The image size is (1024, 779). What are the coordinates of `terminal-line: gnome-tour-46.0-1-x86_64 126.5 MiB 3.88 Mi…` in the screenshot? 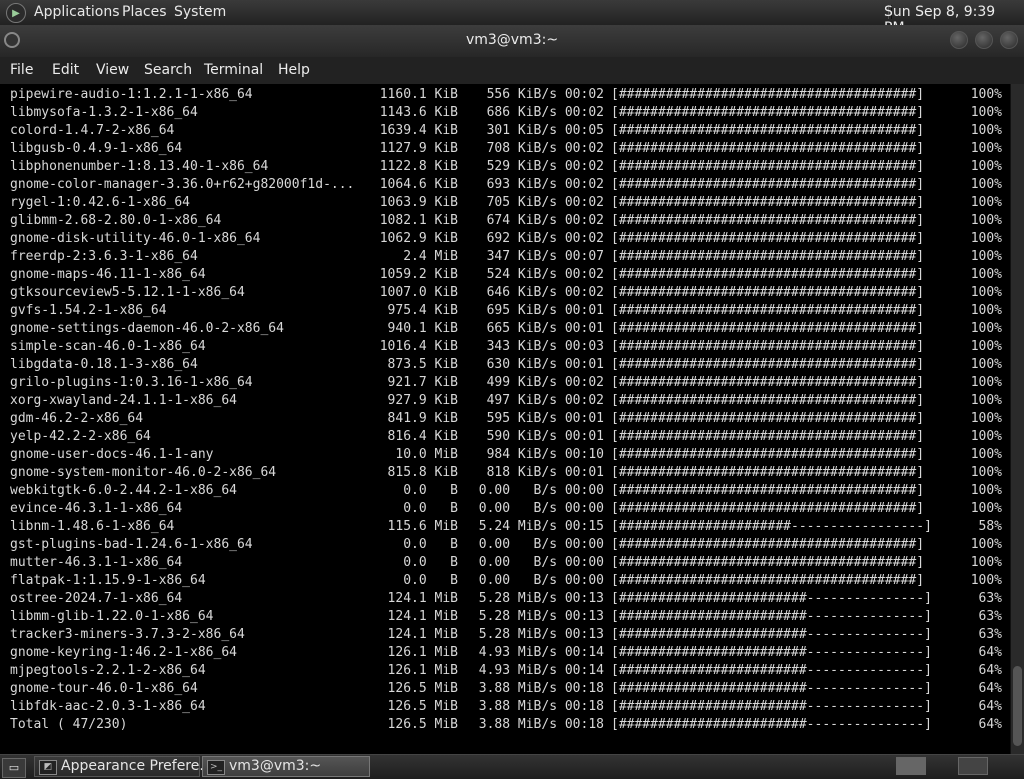 It's located at (505, 689).